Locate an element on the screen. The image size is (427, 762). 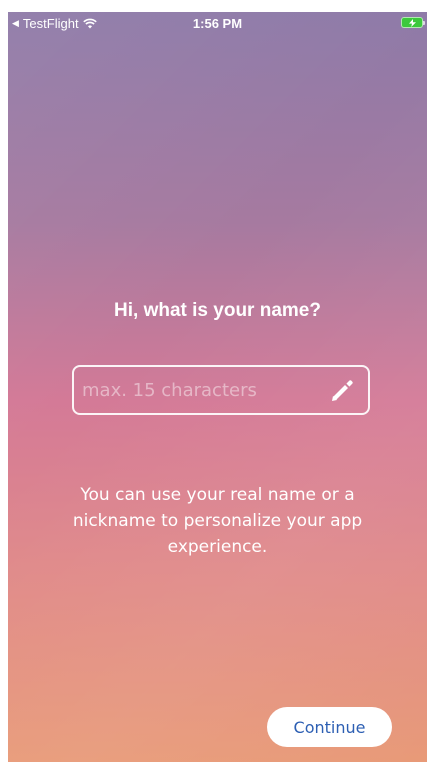
status-bar: ◀ TestFlight 1:56 PM is located at coordinates (217, 23).